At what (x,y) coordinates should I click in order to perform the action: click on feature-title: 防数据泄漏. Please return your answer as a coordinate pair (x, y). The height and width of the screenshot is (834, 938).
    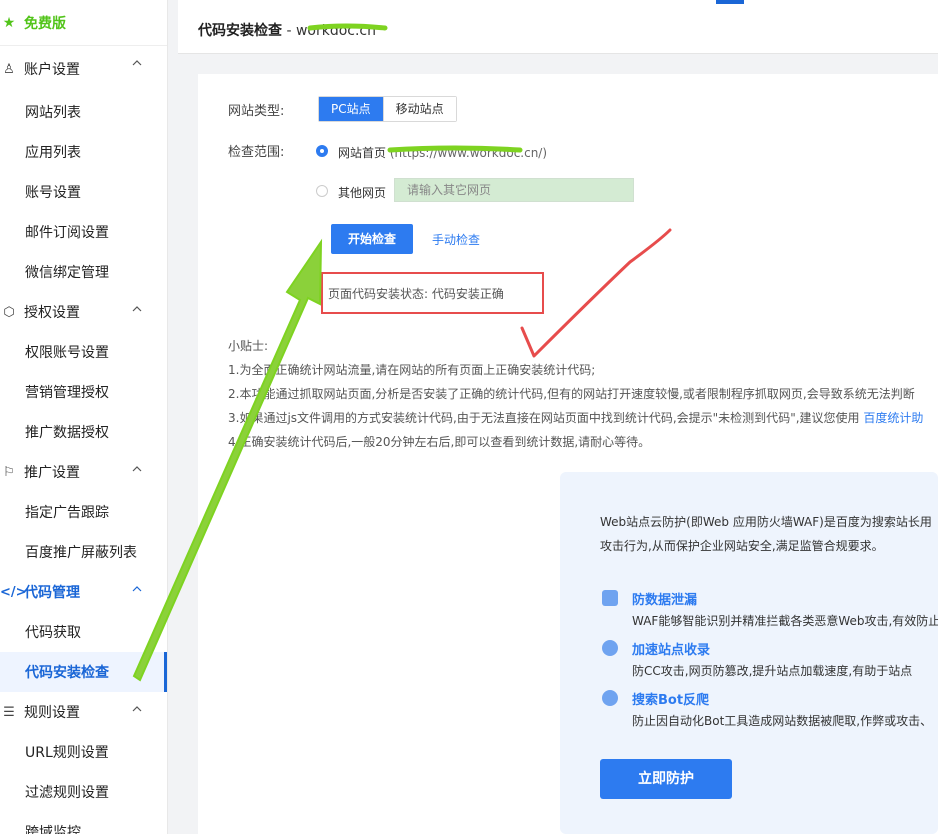
    Looking at the image, I should click on (665, 600).